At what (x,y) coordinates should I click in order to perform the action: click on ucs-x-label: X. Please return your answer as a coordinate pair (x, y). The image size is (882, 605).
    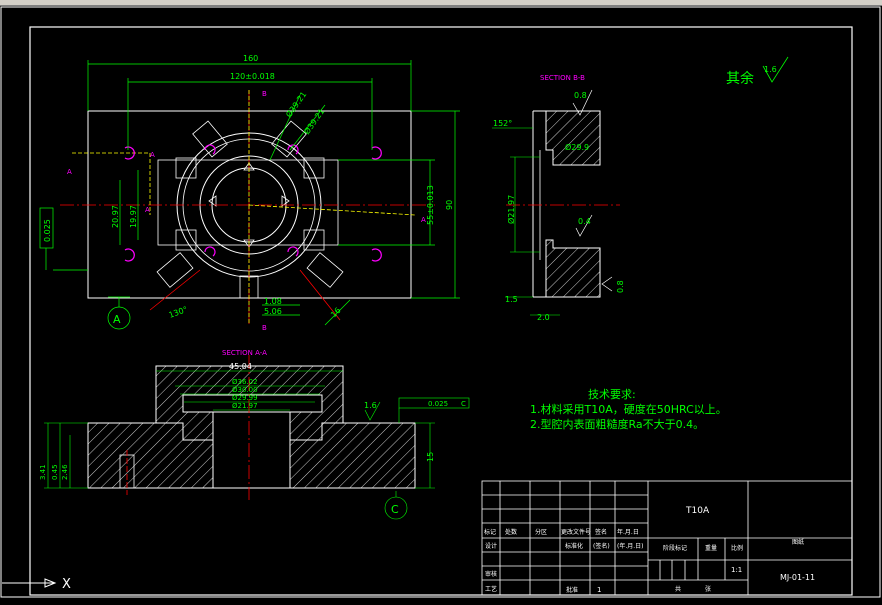
    Looking at the image, I should click on (66, 584).